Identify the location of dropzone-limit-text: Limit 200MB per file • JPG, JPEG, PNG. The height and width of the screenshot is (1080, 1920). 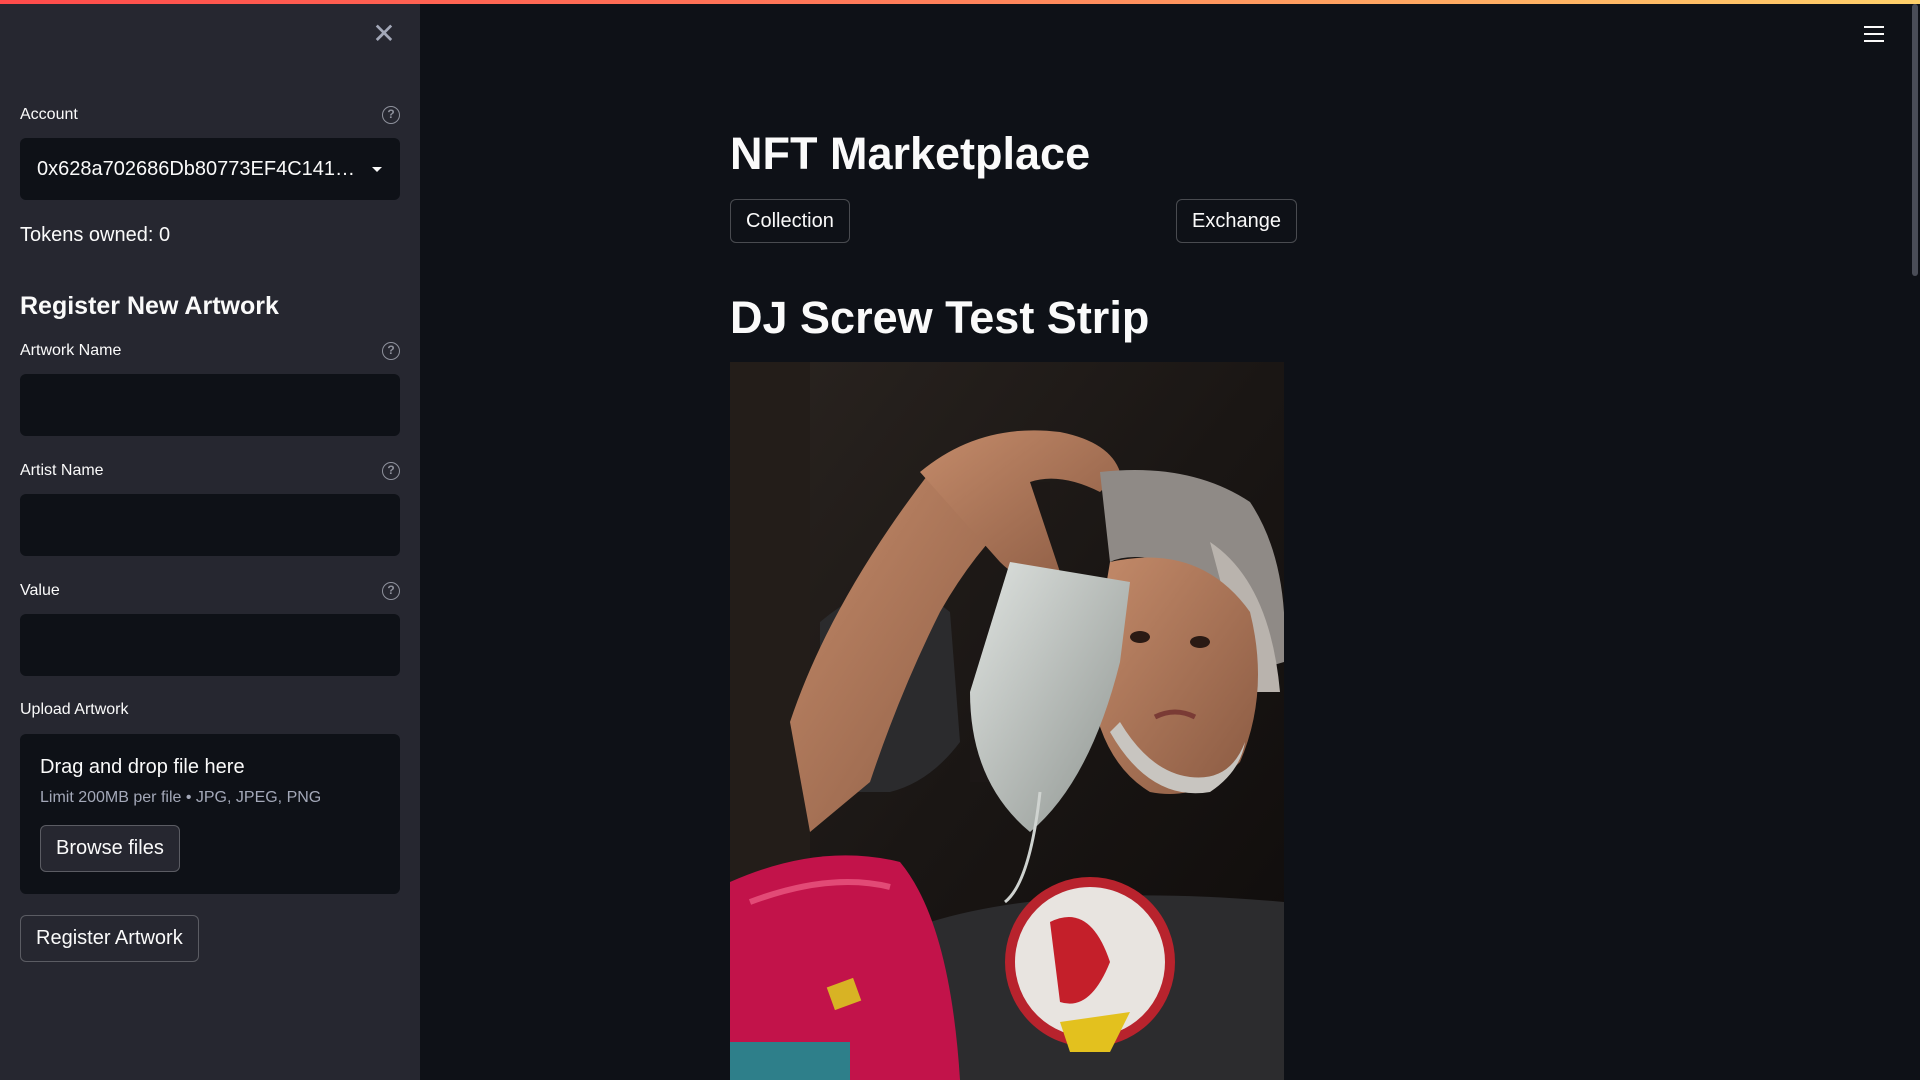
(181, 797).